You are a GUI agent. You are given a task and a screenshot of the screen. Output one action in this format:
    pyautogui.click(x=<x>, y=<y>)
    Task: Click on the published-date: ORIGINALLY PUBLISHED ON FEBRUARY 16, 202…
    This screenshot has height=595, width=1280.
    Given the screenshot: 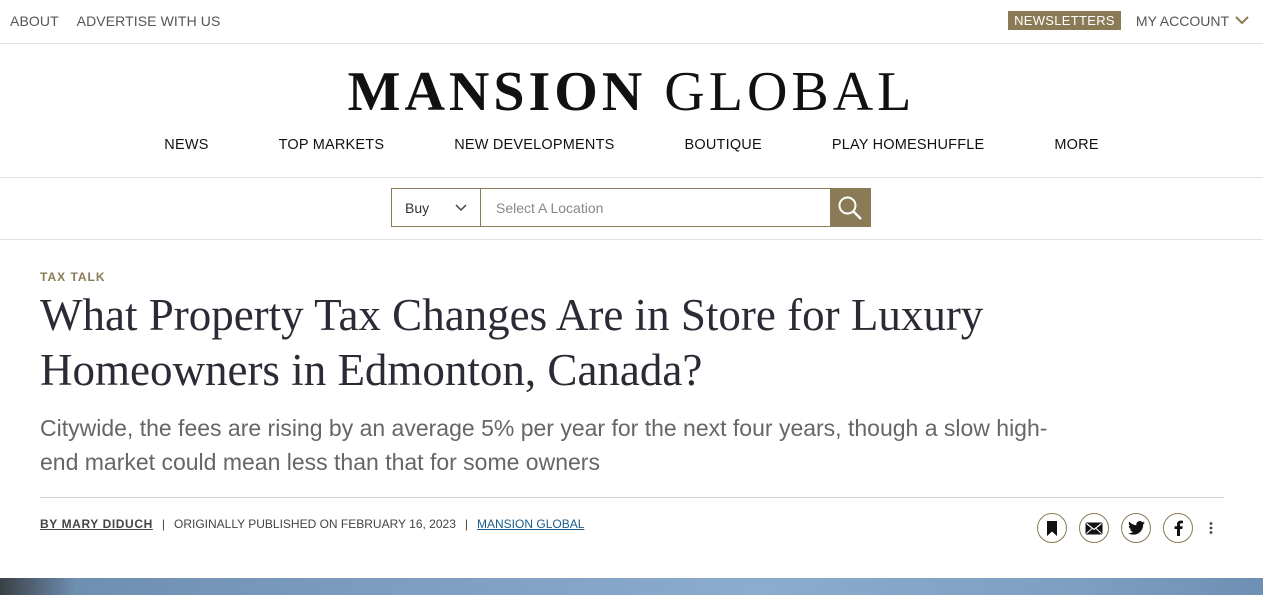 What is the action you would take?
    pyautogui.click(x=314, y=524)
    